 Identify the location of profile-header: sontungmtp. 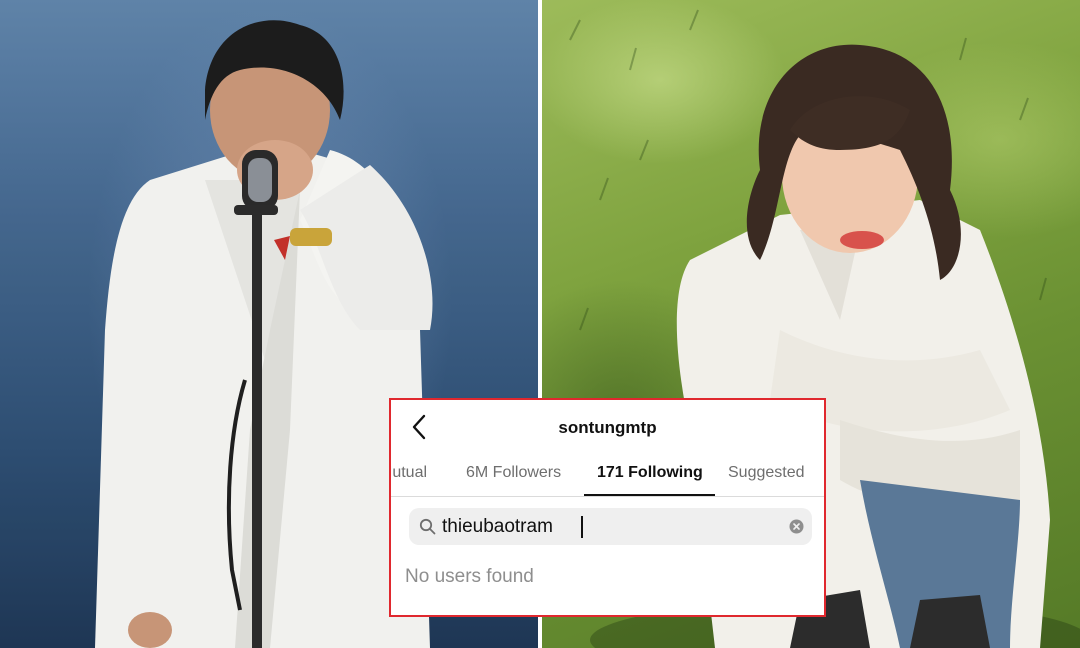
(607, 428).